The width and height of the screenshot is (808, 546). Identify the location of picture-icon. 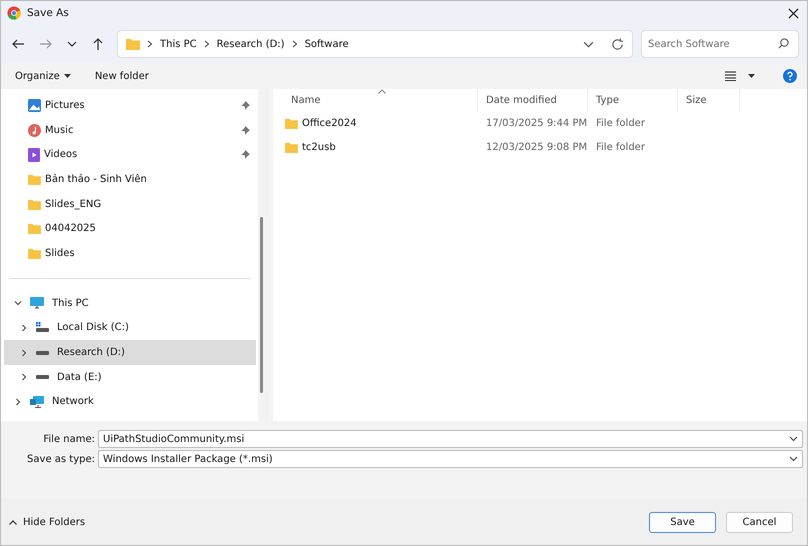
(34, 105).